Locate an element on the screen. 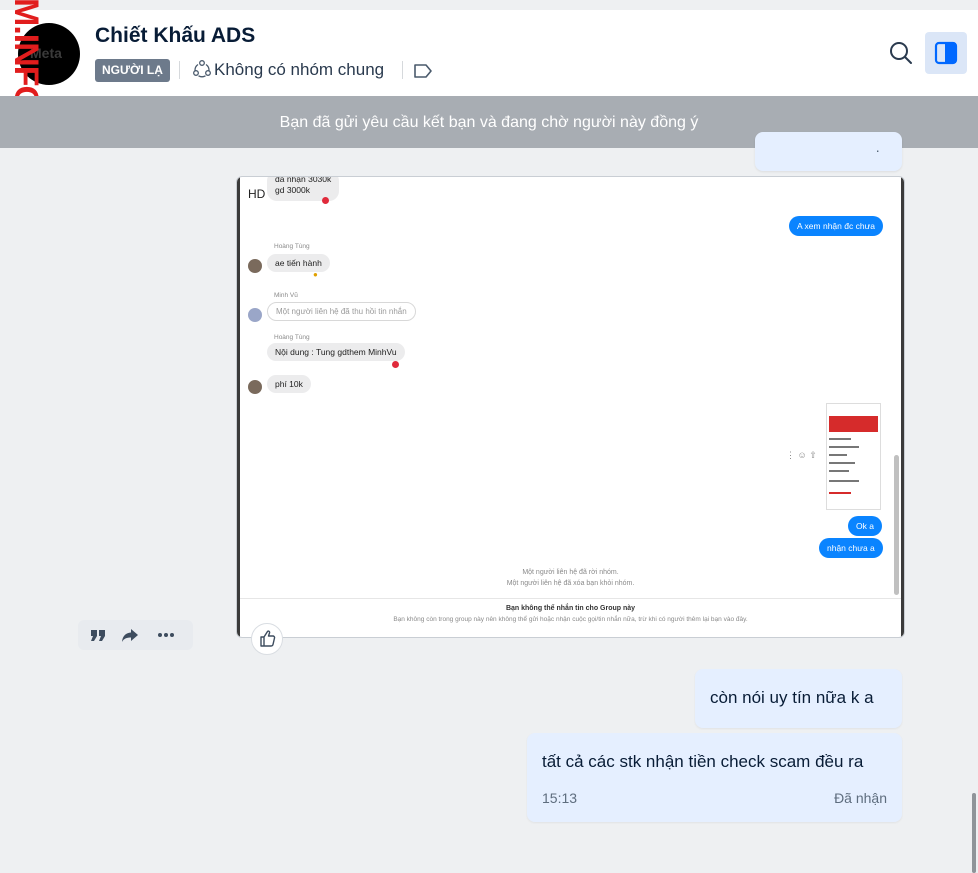 Image resolution: width=978 pixels, height=873 pixels. mini-text: đã nhận 3030k is located at coordinates (303, 180).